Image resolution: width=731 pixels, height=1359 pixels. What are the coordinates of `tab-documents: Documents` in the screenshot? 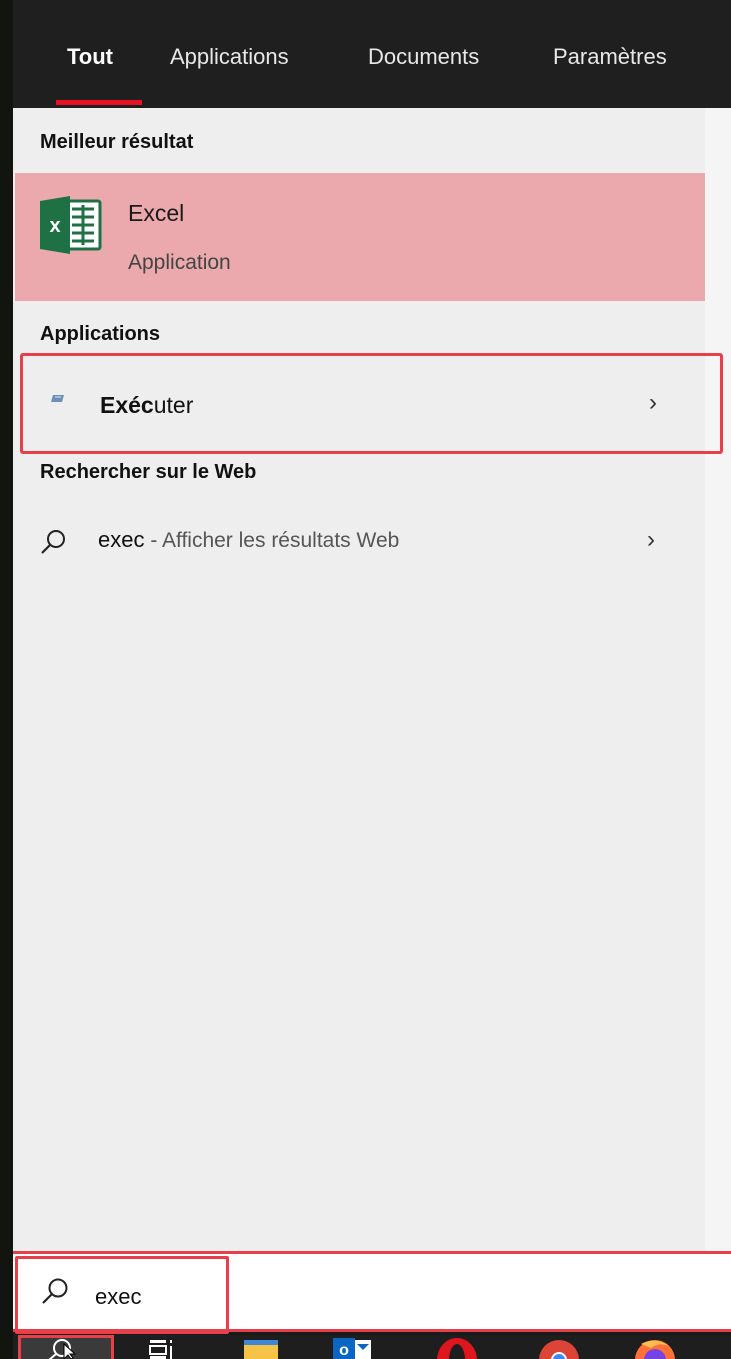 It's located at (423, 57).